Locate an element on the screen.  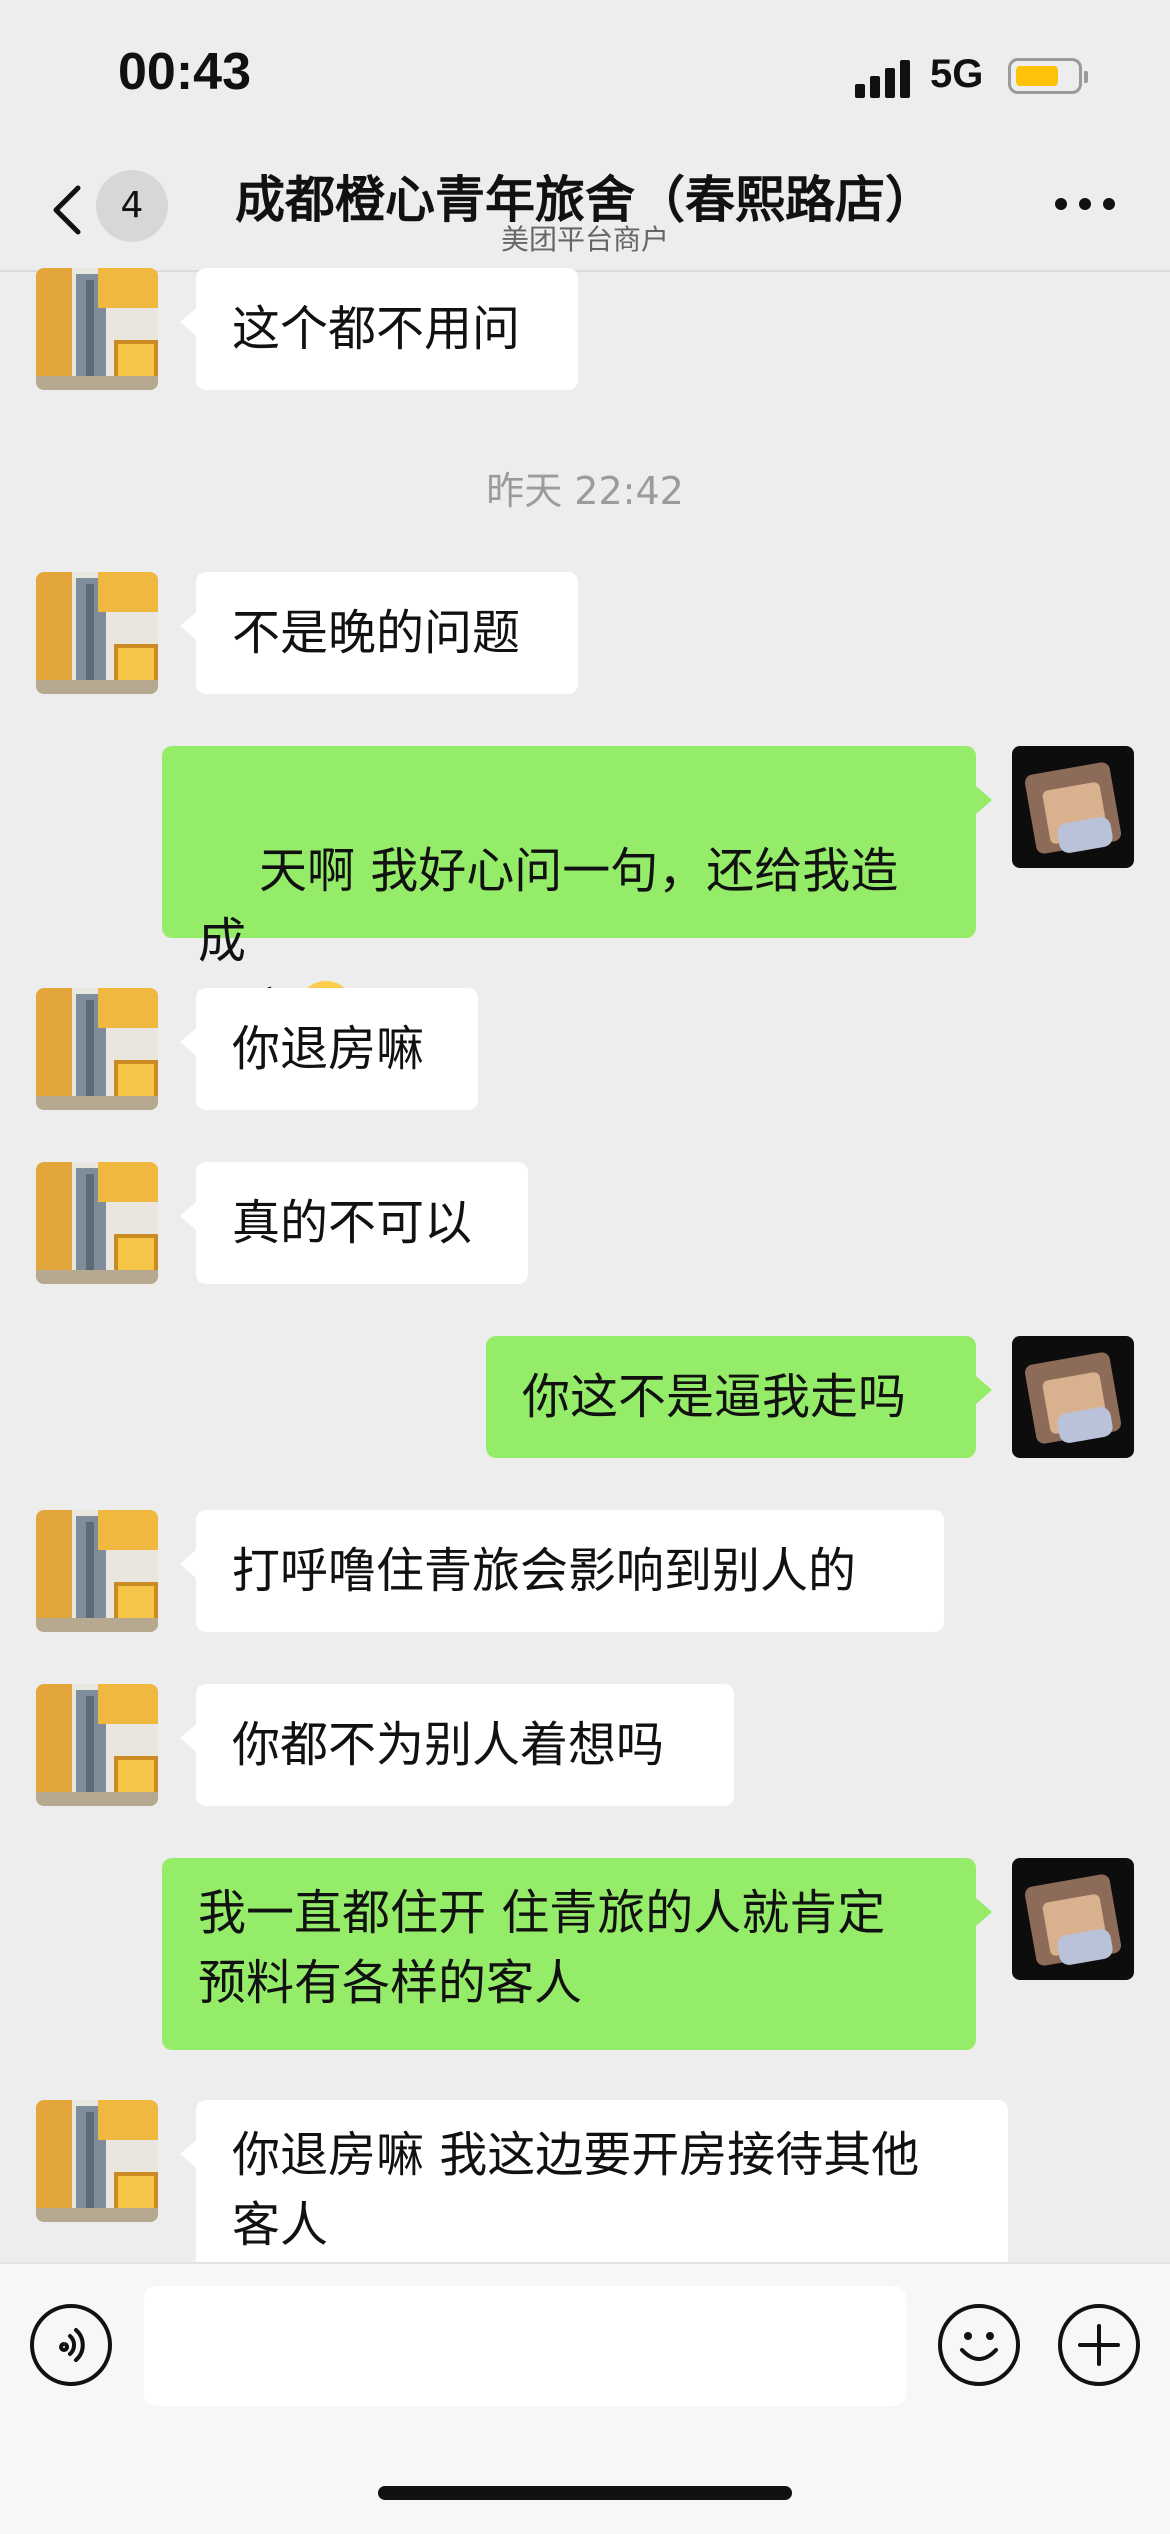
home-indicator is located at coordinates (585, 2493).